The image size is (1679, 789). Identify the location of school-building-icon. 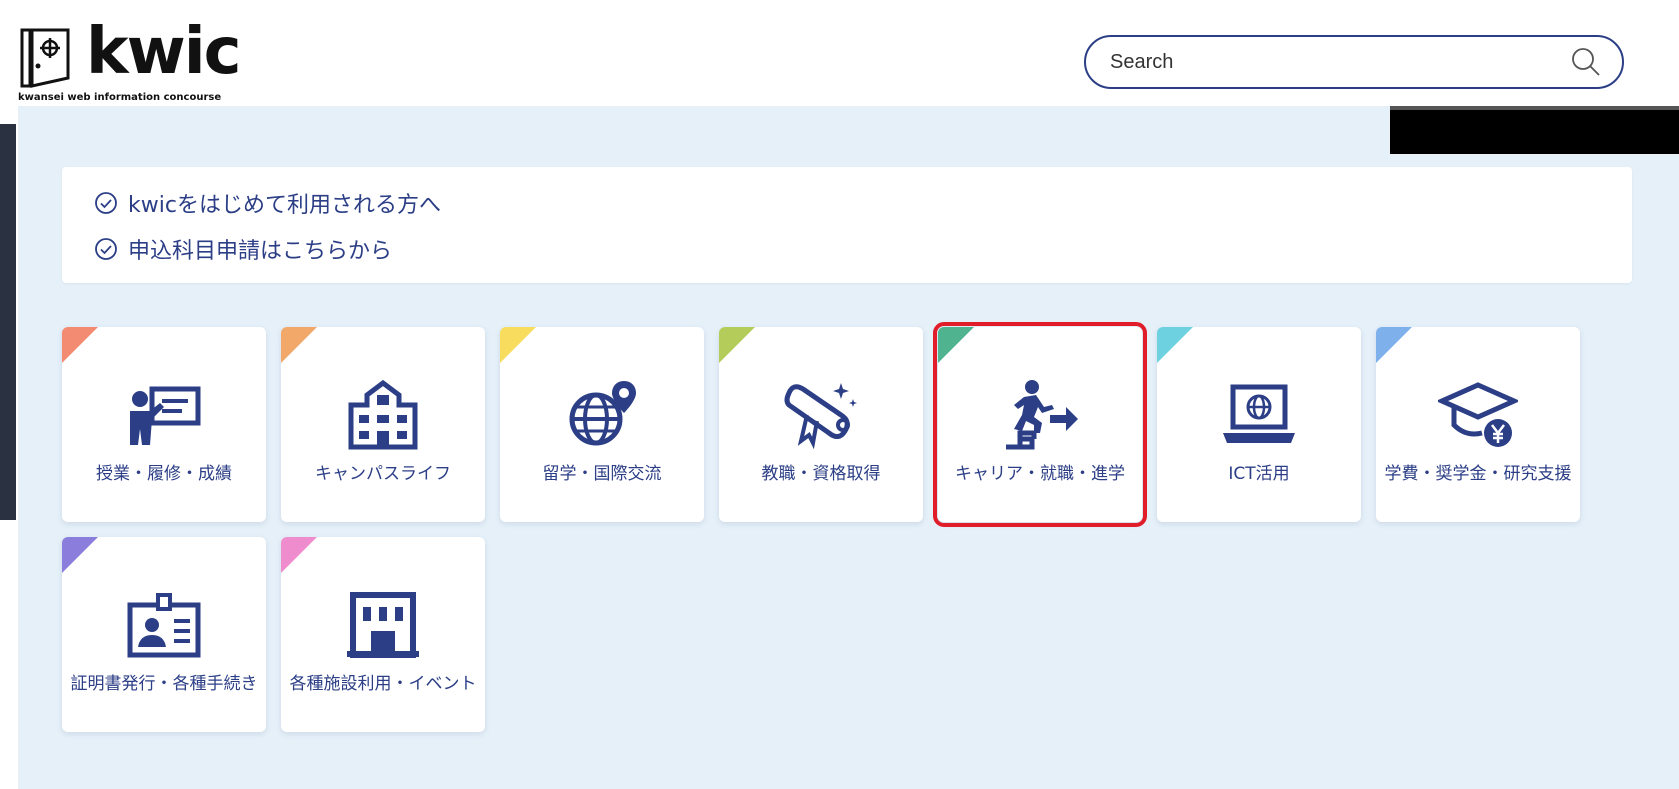
(383, 414).